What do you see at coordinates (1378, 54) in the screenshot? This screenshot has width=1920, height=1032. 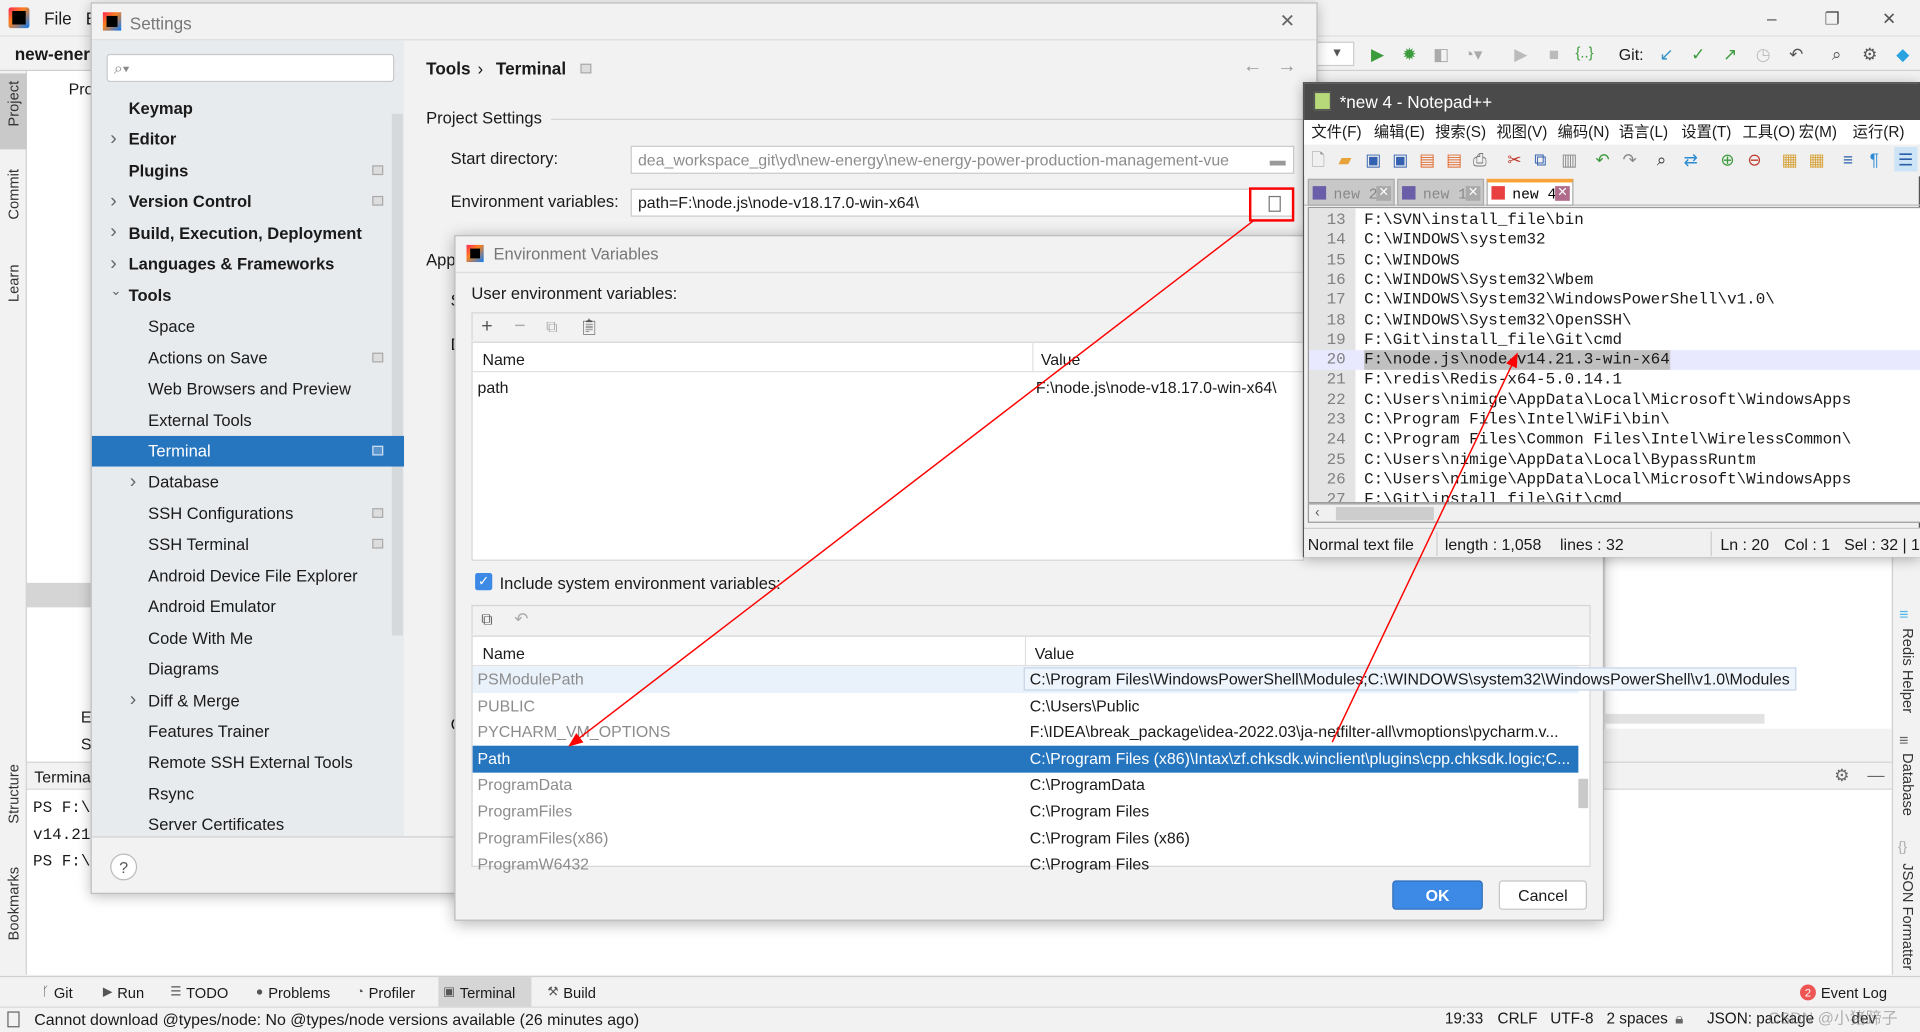 I see `run-icon: ▶` at bounding box center [1378, 54].